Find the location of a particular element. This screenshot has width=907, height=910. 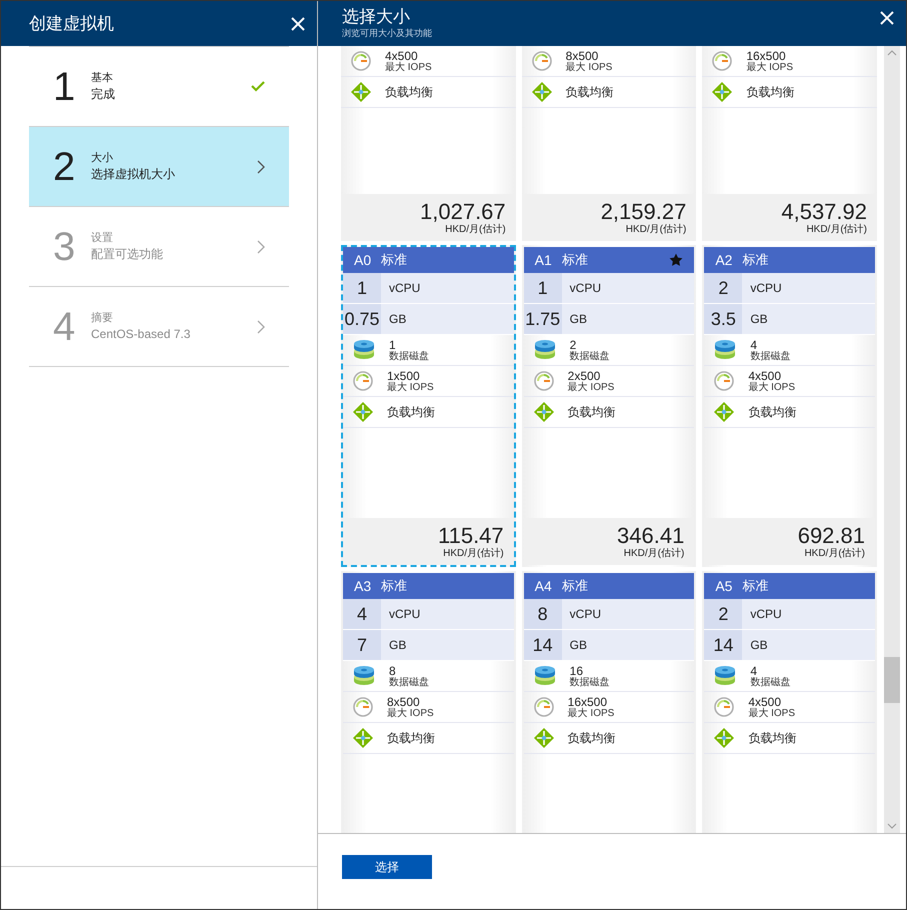

wizard-step: 2 大小 选择虚拟机大小 is located at coordinates (159, 167).